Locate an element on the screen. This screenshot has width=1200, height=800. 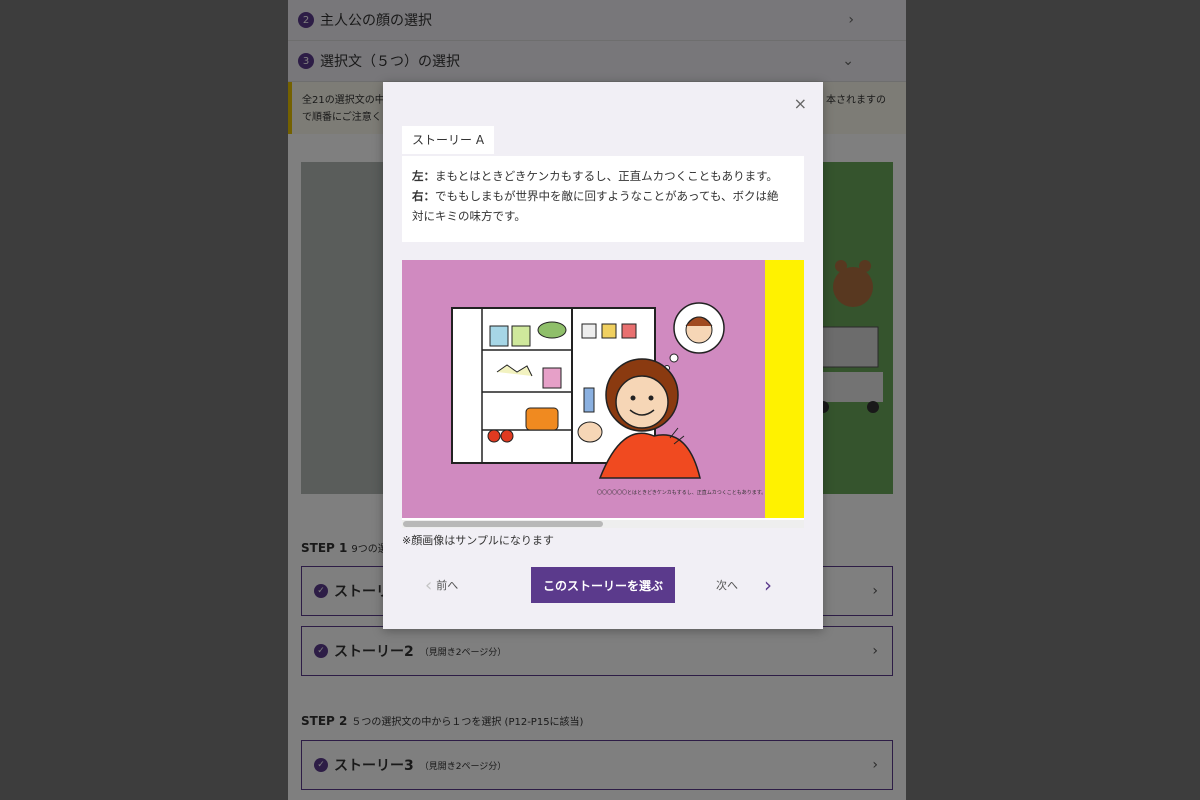
sample-note: ※顔画像はサンプルになります is located at coordinates (478, 540).